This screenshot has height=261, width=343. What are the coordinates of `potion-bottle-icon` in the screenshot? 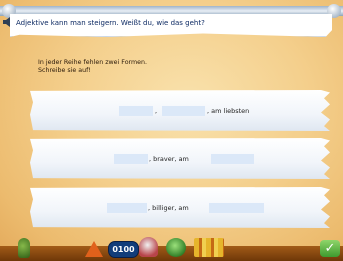 It's located at (24, 248).